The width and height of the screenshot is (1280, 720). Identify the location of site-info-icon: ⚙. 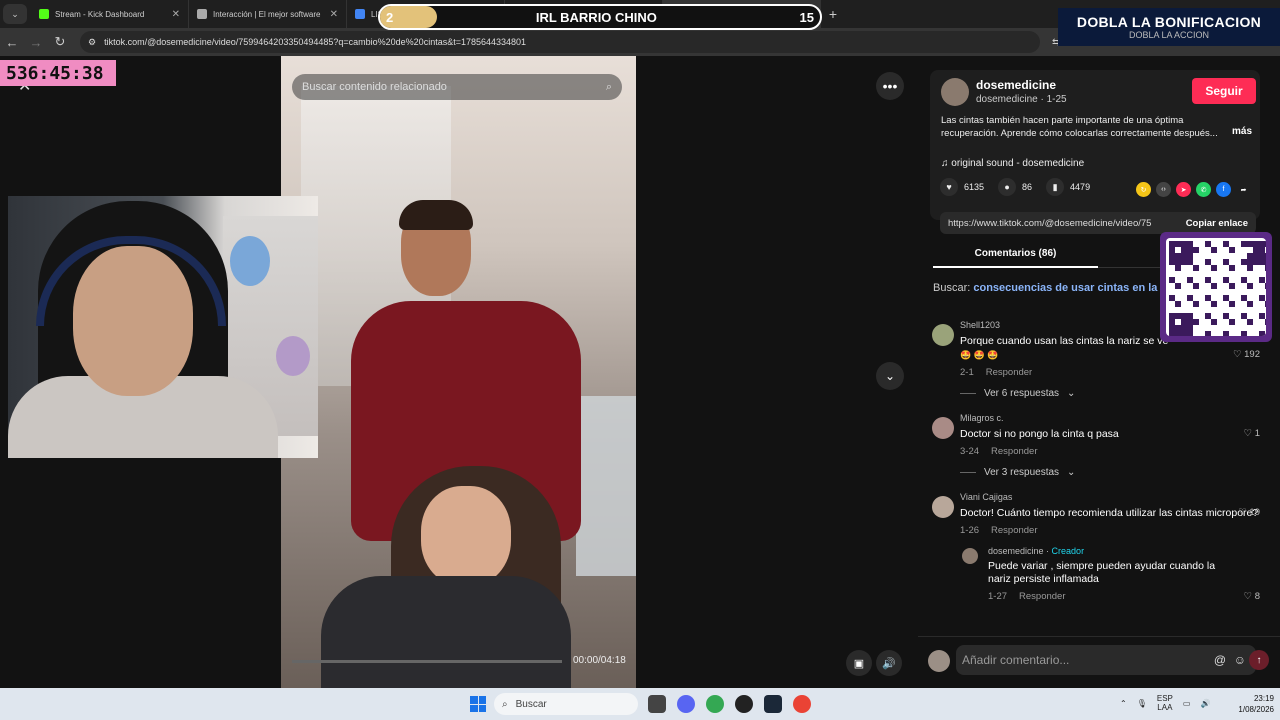
(92, 42).